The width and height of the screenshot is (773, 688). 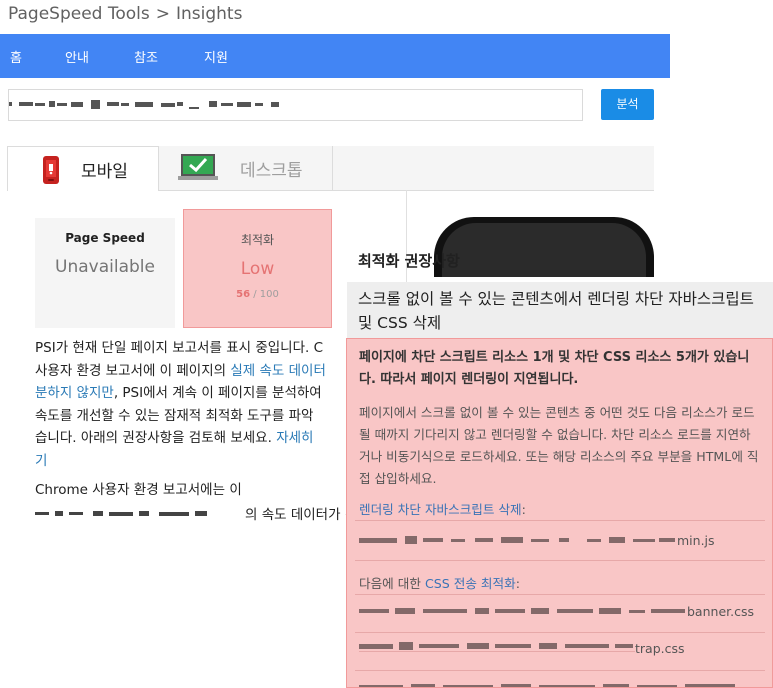 I want to click on js-resource-filename: min.js, so click(x=696, y=540).